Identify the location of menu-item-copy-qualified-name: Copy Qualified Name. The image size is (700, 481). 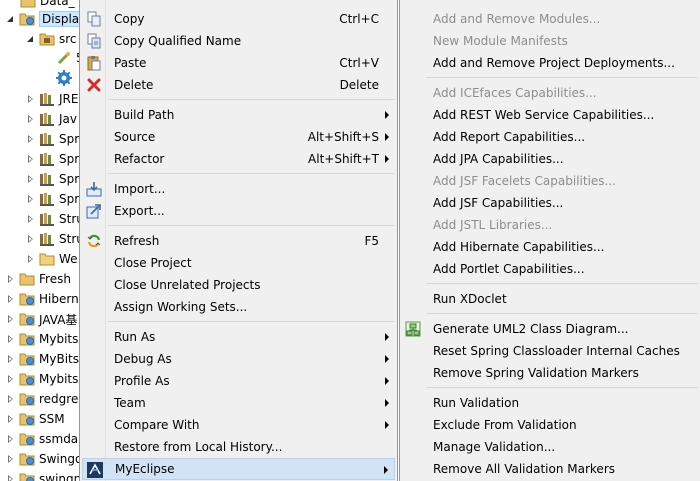
(238, 41).